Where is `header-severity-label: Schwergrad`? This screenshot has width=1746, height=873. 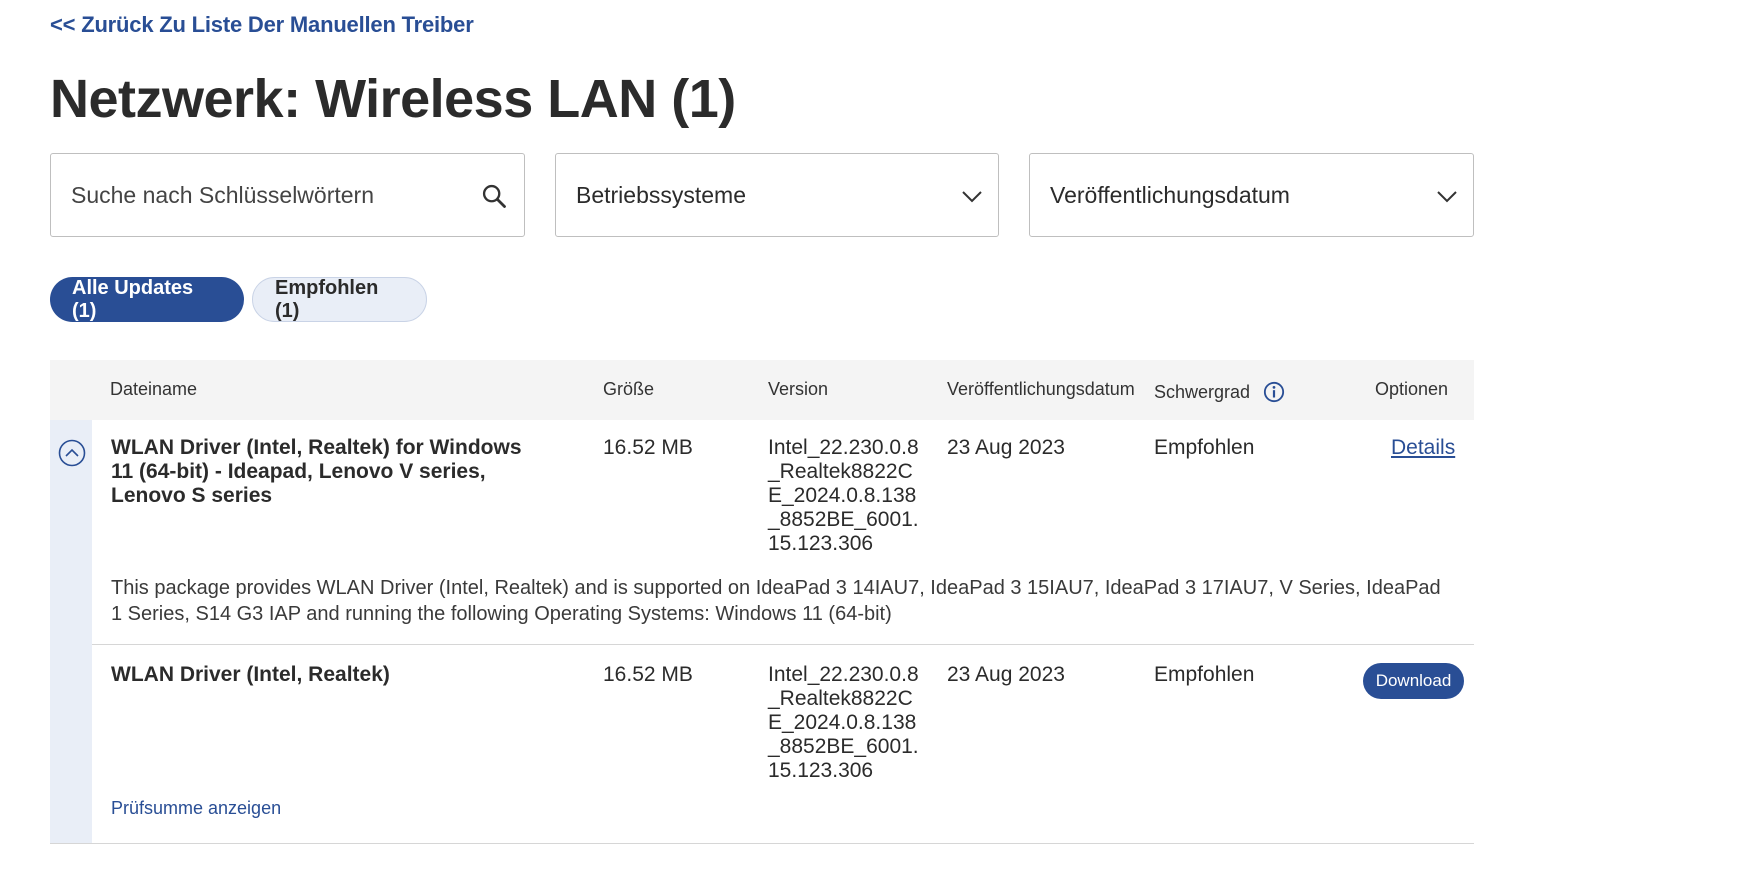
header-severity-label: Schwergrad is located at coordinates (1202, 392).